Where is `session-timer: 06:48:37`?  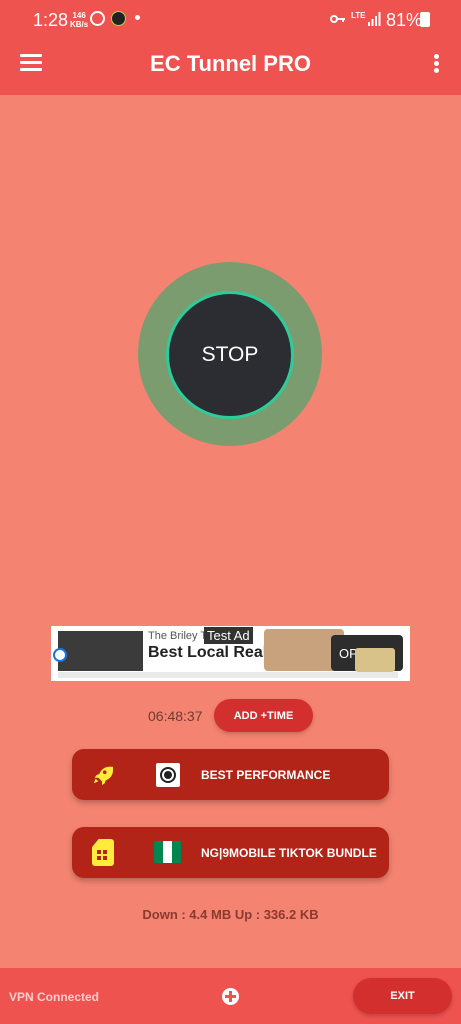
session-timer: 06:48:37 is located at coordinates (175, 716).